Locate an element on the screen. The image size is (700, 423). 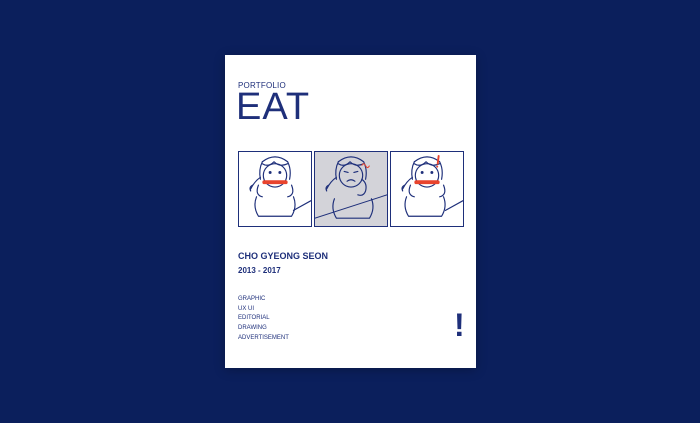
category-item: EDITORIAL is located at coordinates (254, 318).